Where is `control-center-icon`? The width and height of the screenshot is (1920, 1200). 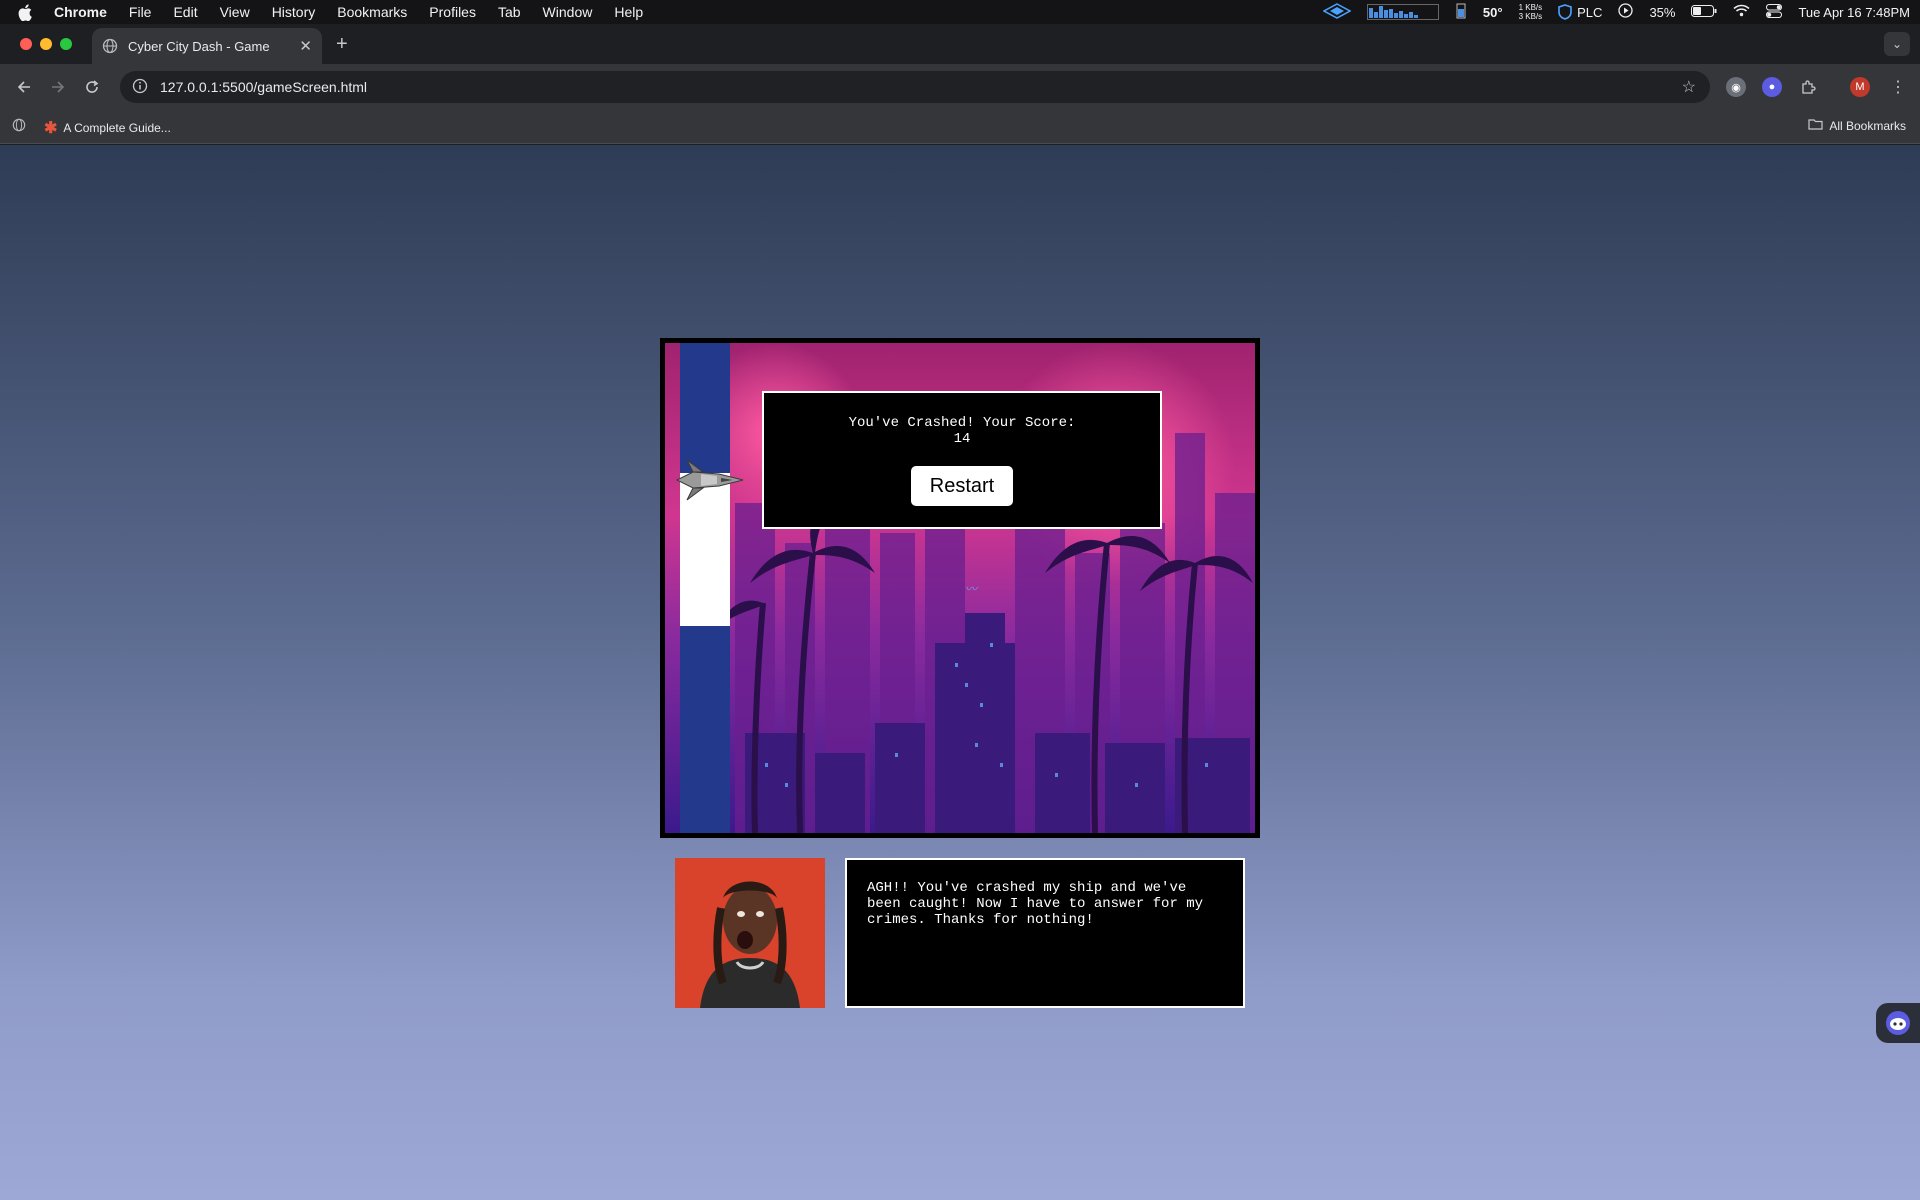 control-center-icon is located at coordinates (1774, 12).